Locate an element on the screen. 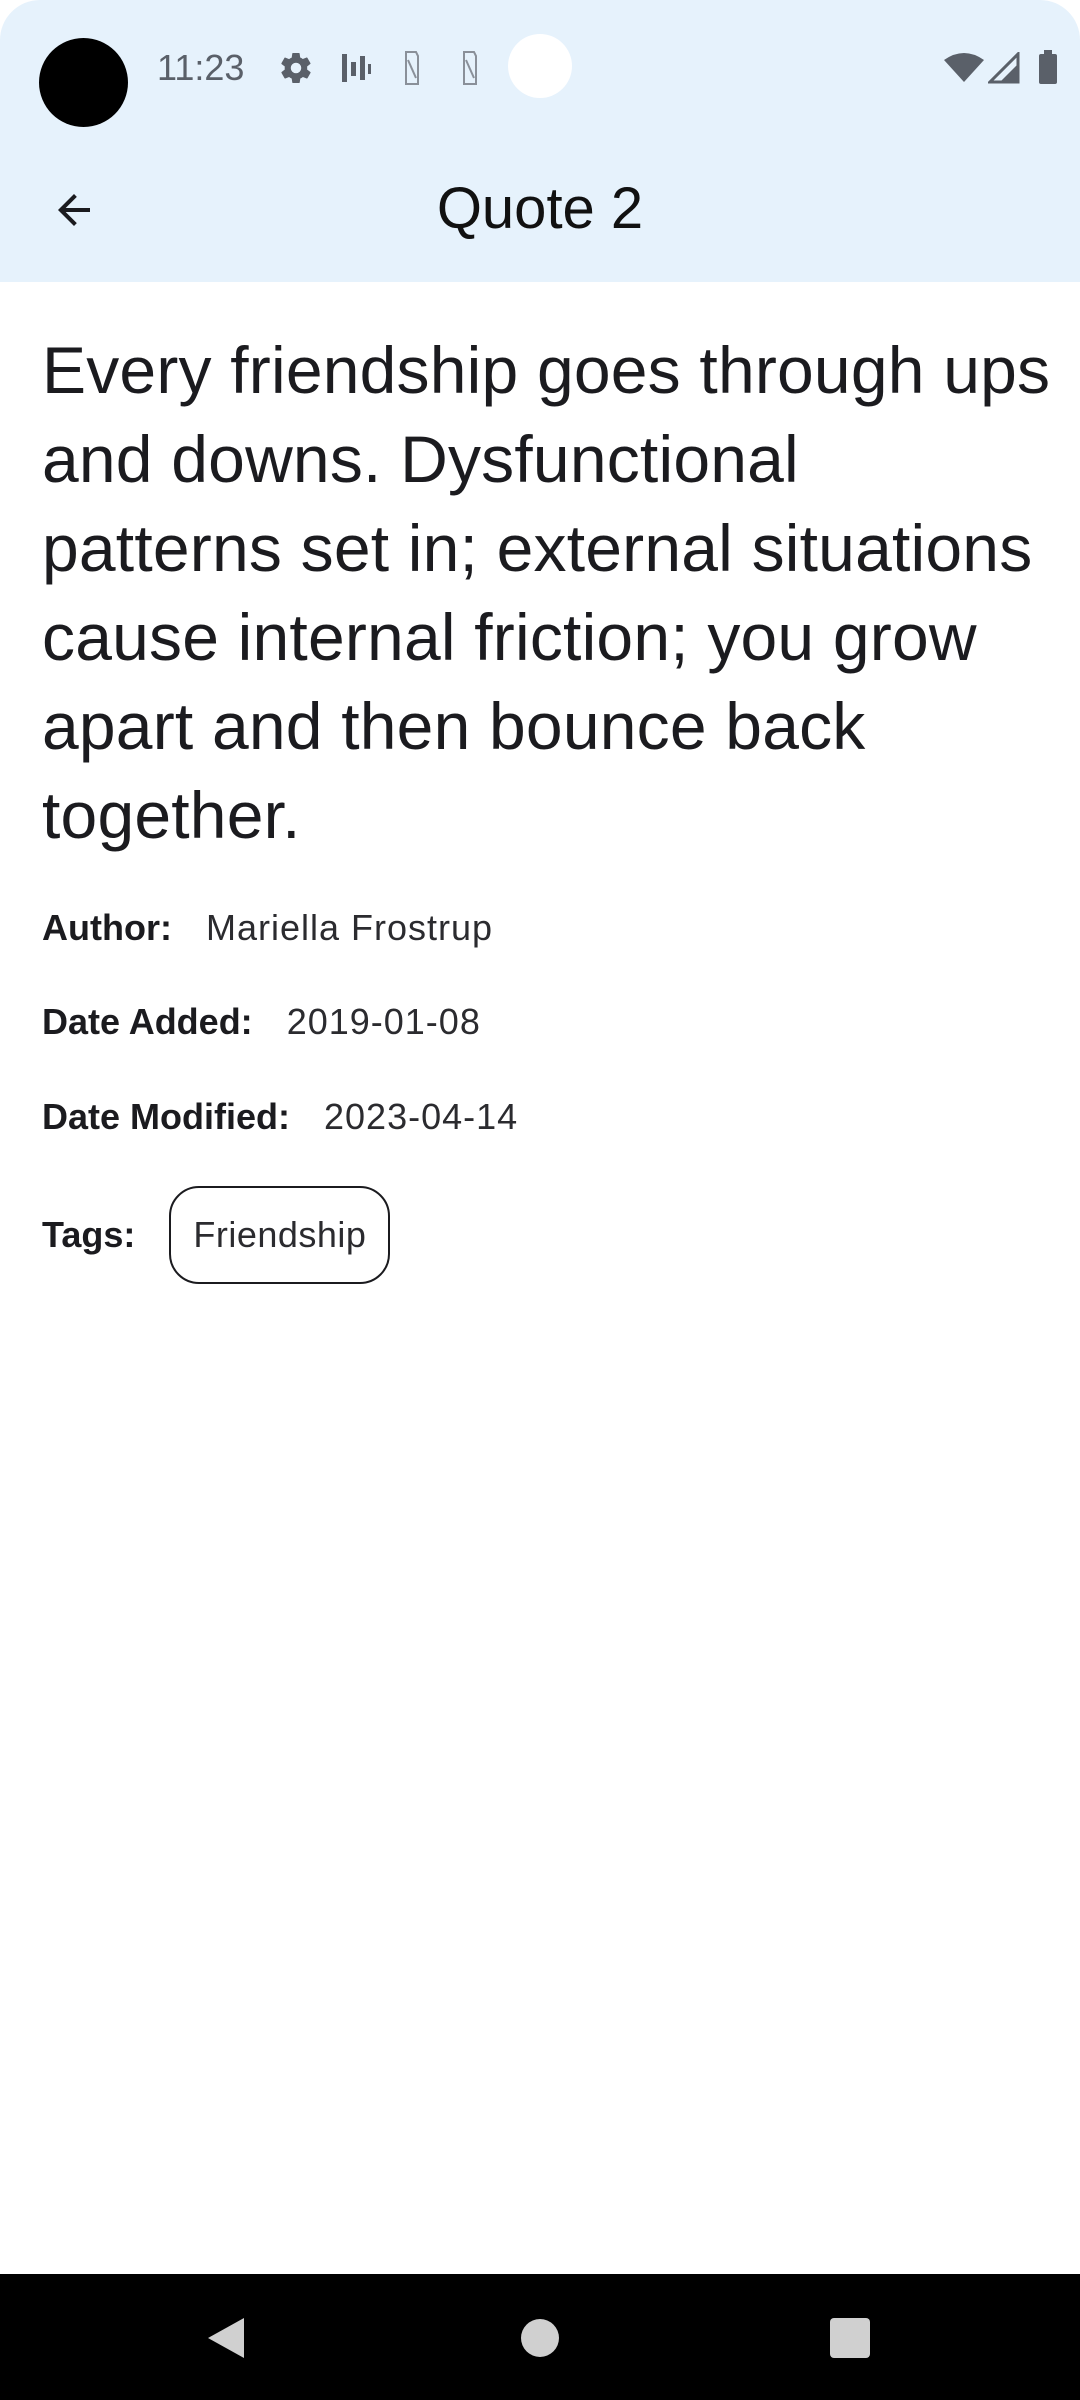  battery-icon is located at coordinates (1048, 68).